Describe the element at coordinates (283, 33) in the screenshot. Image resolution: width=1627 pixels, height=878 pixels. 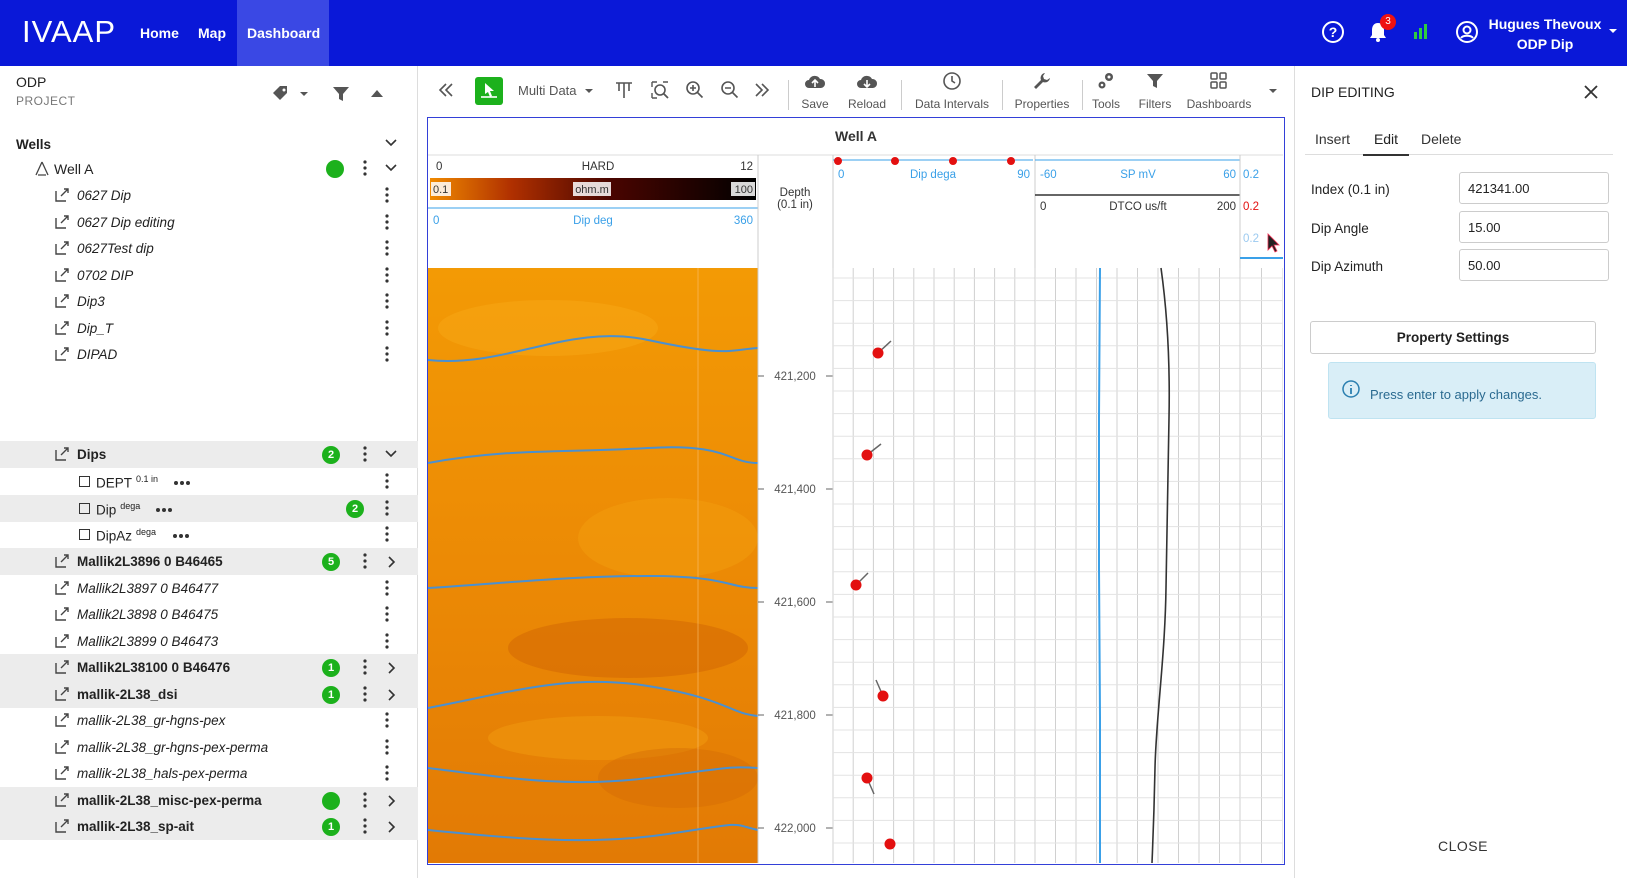
I see `nav-dashboard: Dashboard` at that location.